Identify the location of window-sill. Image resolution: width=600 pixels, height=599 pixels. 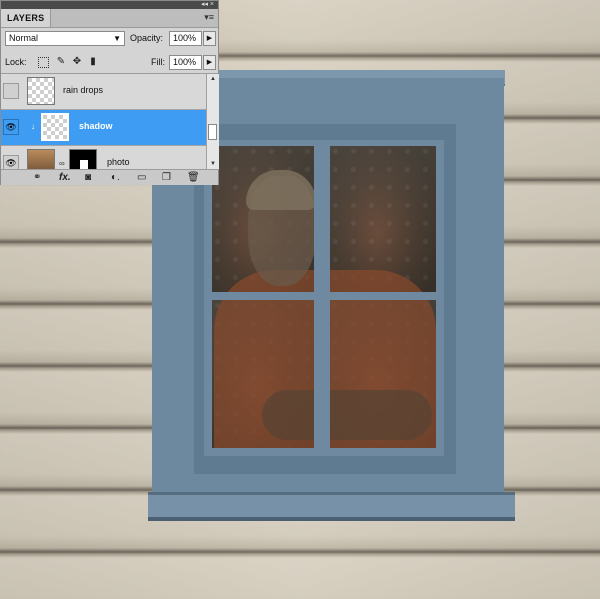
(331, 504).